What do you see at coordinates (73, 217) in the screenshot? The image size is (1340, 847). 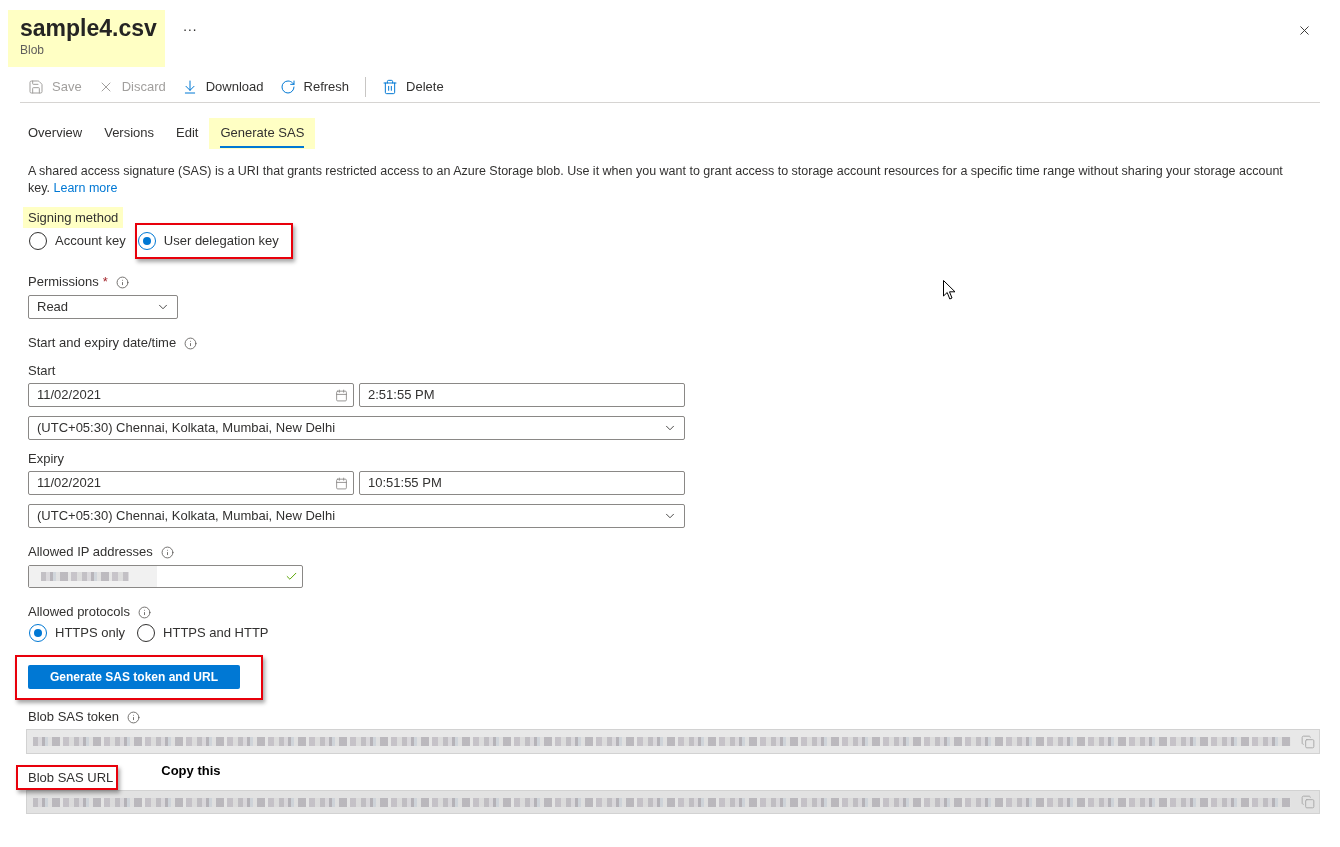 I see `signing-method-label: Signing method` at bounding box center [73, 217].